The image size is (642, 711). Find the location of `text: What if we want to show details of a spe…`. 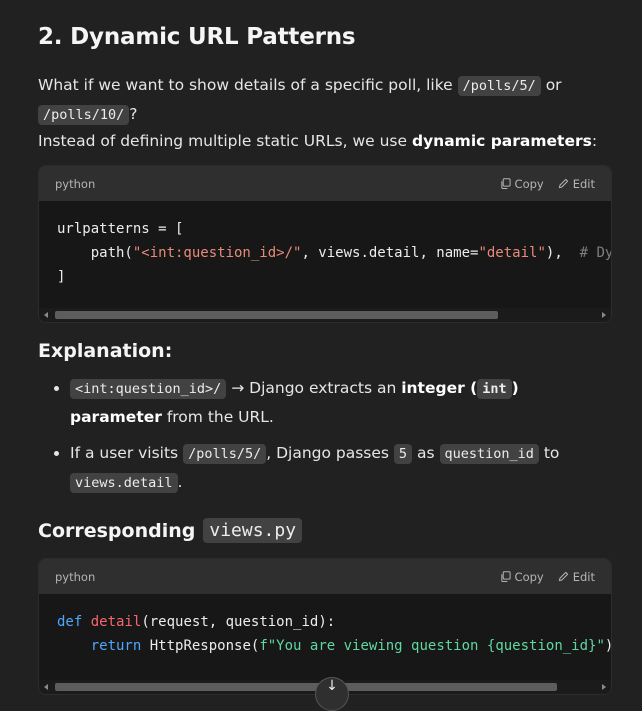

text: What if we want to show details of a spe… is located at coordinates (248, 85).